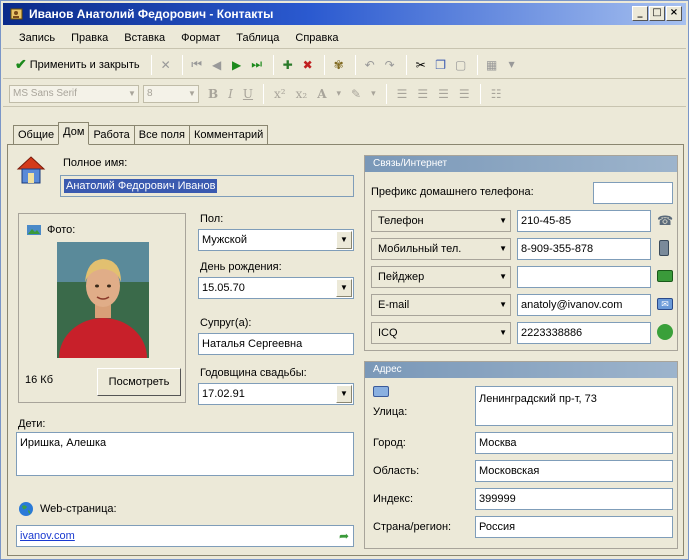 Image resolution: width=689 pixels, height=560 pixels. I want to click on pager-icon, so click(665, 276).